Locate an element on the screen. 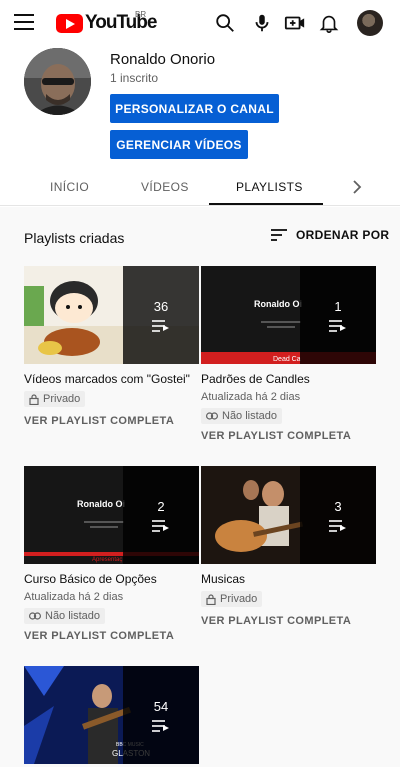 This screenshot has height=767, width=400. notifications-icon is located at coordinates (329, 23).